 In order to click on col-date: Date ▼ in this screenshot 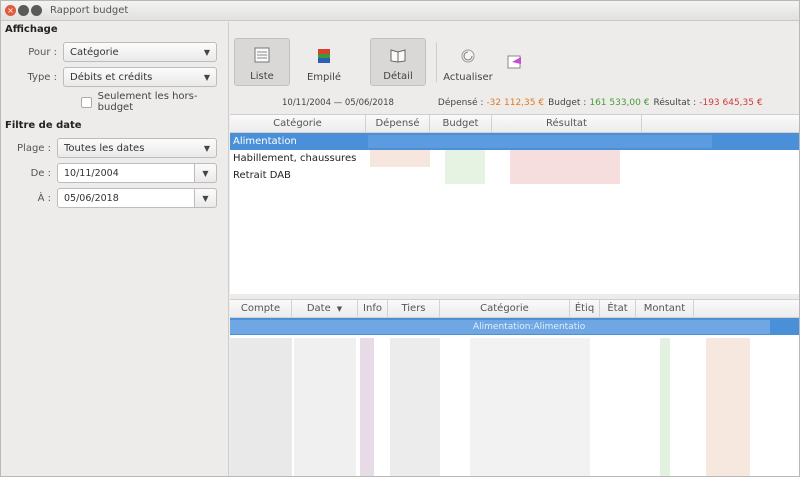, I will do `click(325, 308)`.